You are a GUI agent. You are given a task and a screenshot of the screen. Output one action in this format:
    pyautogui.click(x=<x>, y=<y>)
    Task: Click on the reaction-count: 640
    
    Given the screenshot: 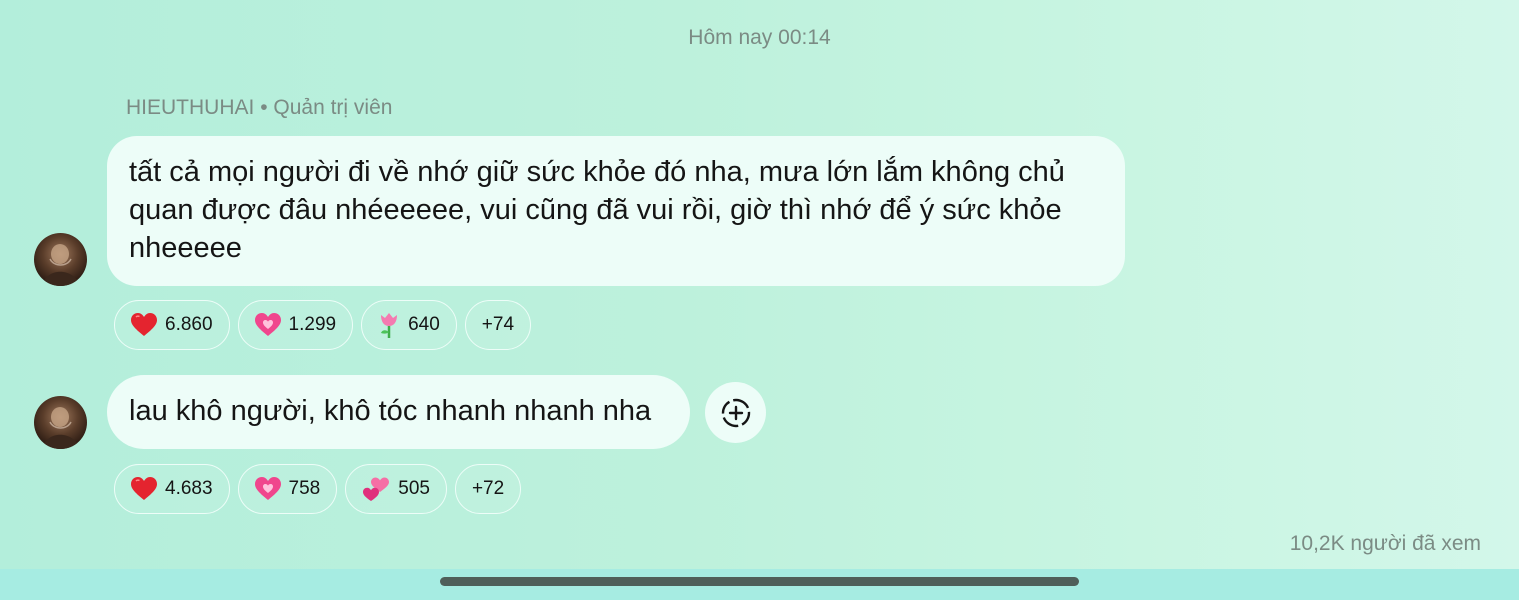 What is the action you would take?
    pyautogui.click(x=424, y=324)
    